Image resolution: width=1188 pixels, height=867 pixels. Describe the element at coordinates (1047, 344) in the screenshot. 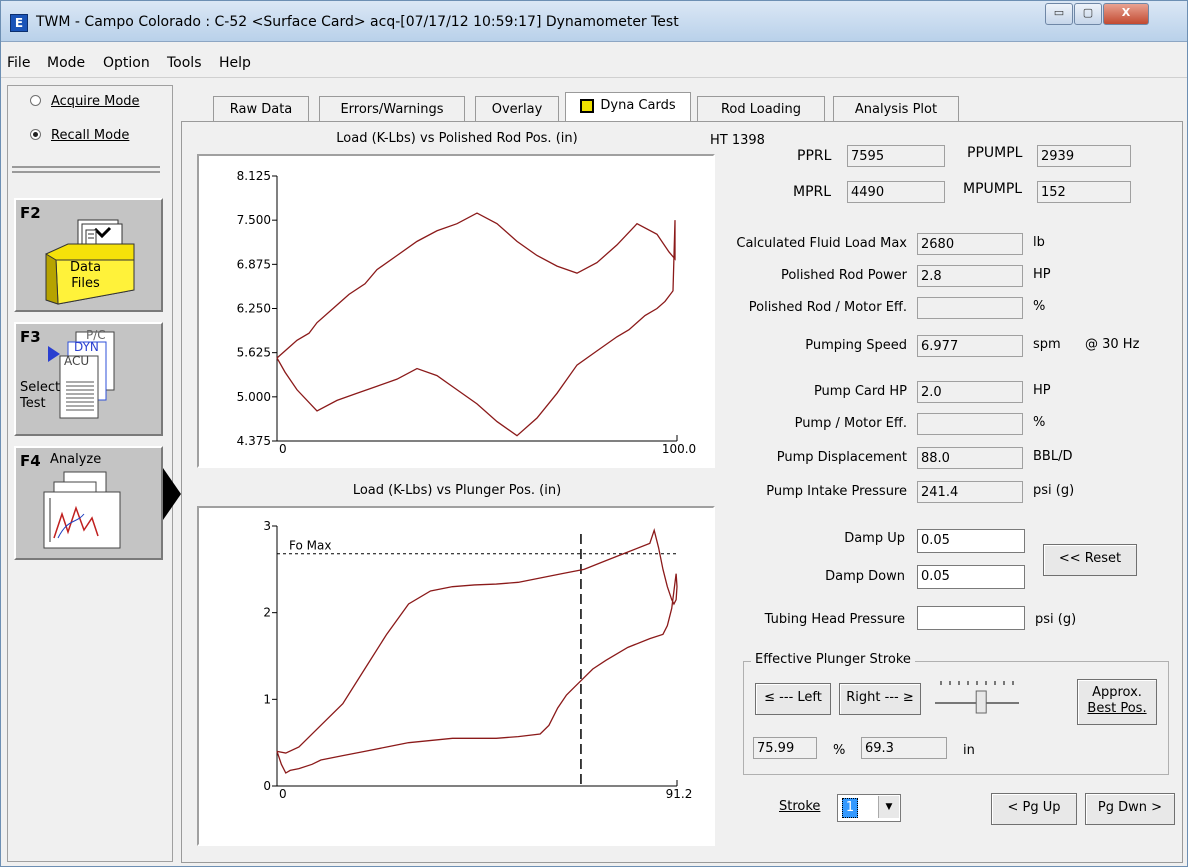

I see `readout-unit: spm` at that location.